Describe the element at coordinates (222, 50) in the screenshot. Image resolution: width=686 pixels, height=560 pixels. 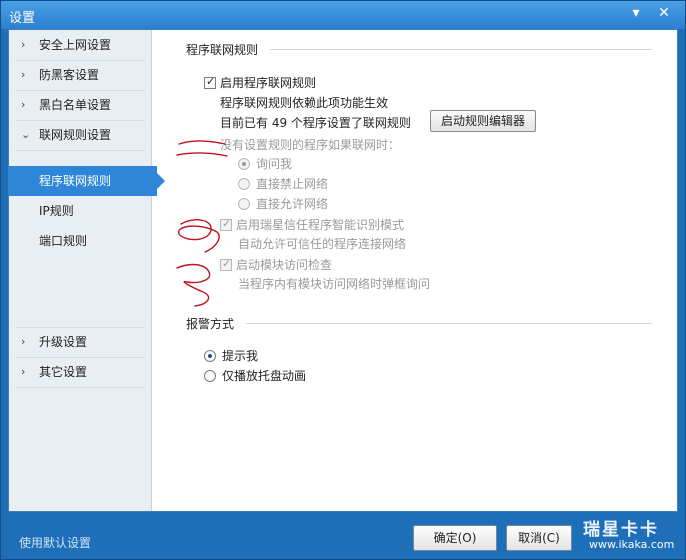
I see `section-title-program-rules: 程序联网规则` at that location.